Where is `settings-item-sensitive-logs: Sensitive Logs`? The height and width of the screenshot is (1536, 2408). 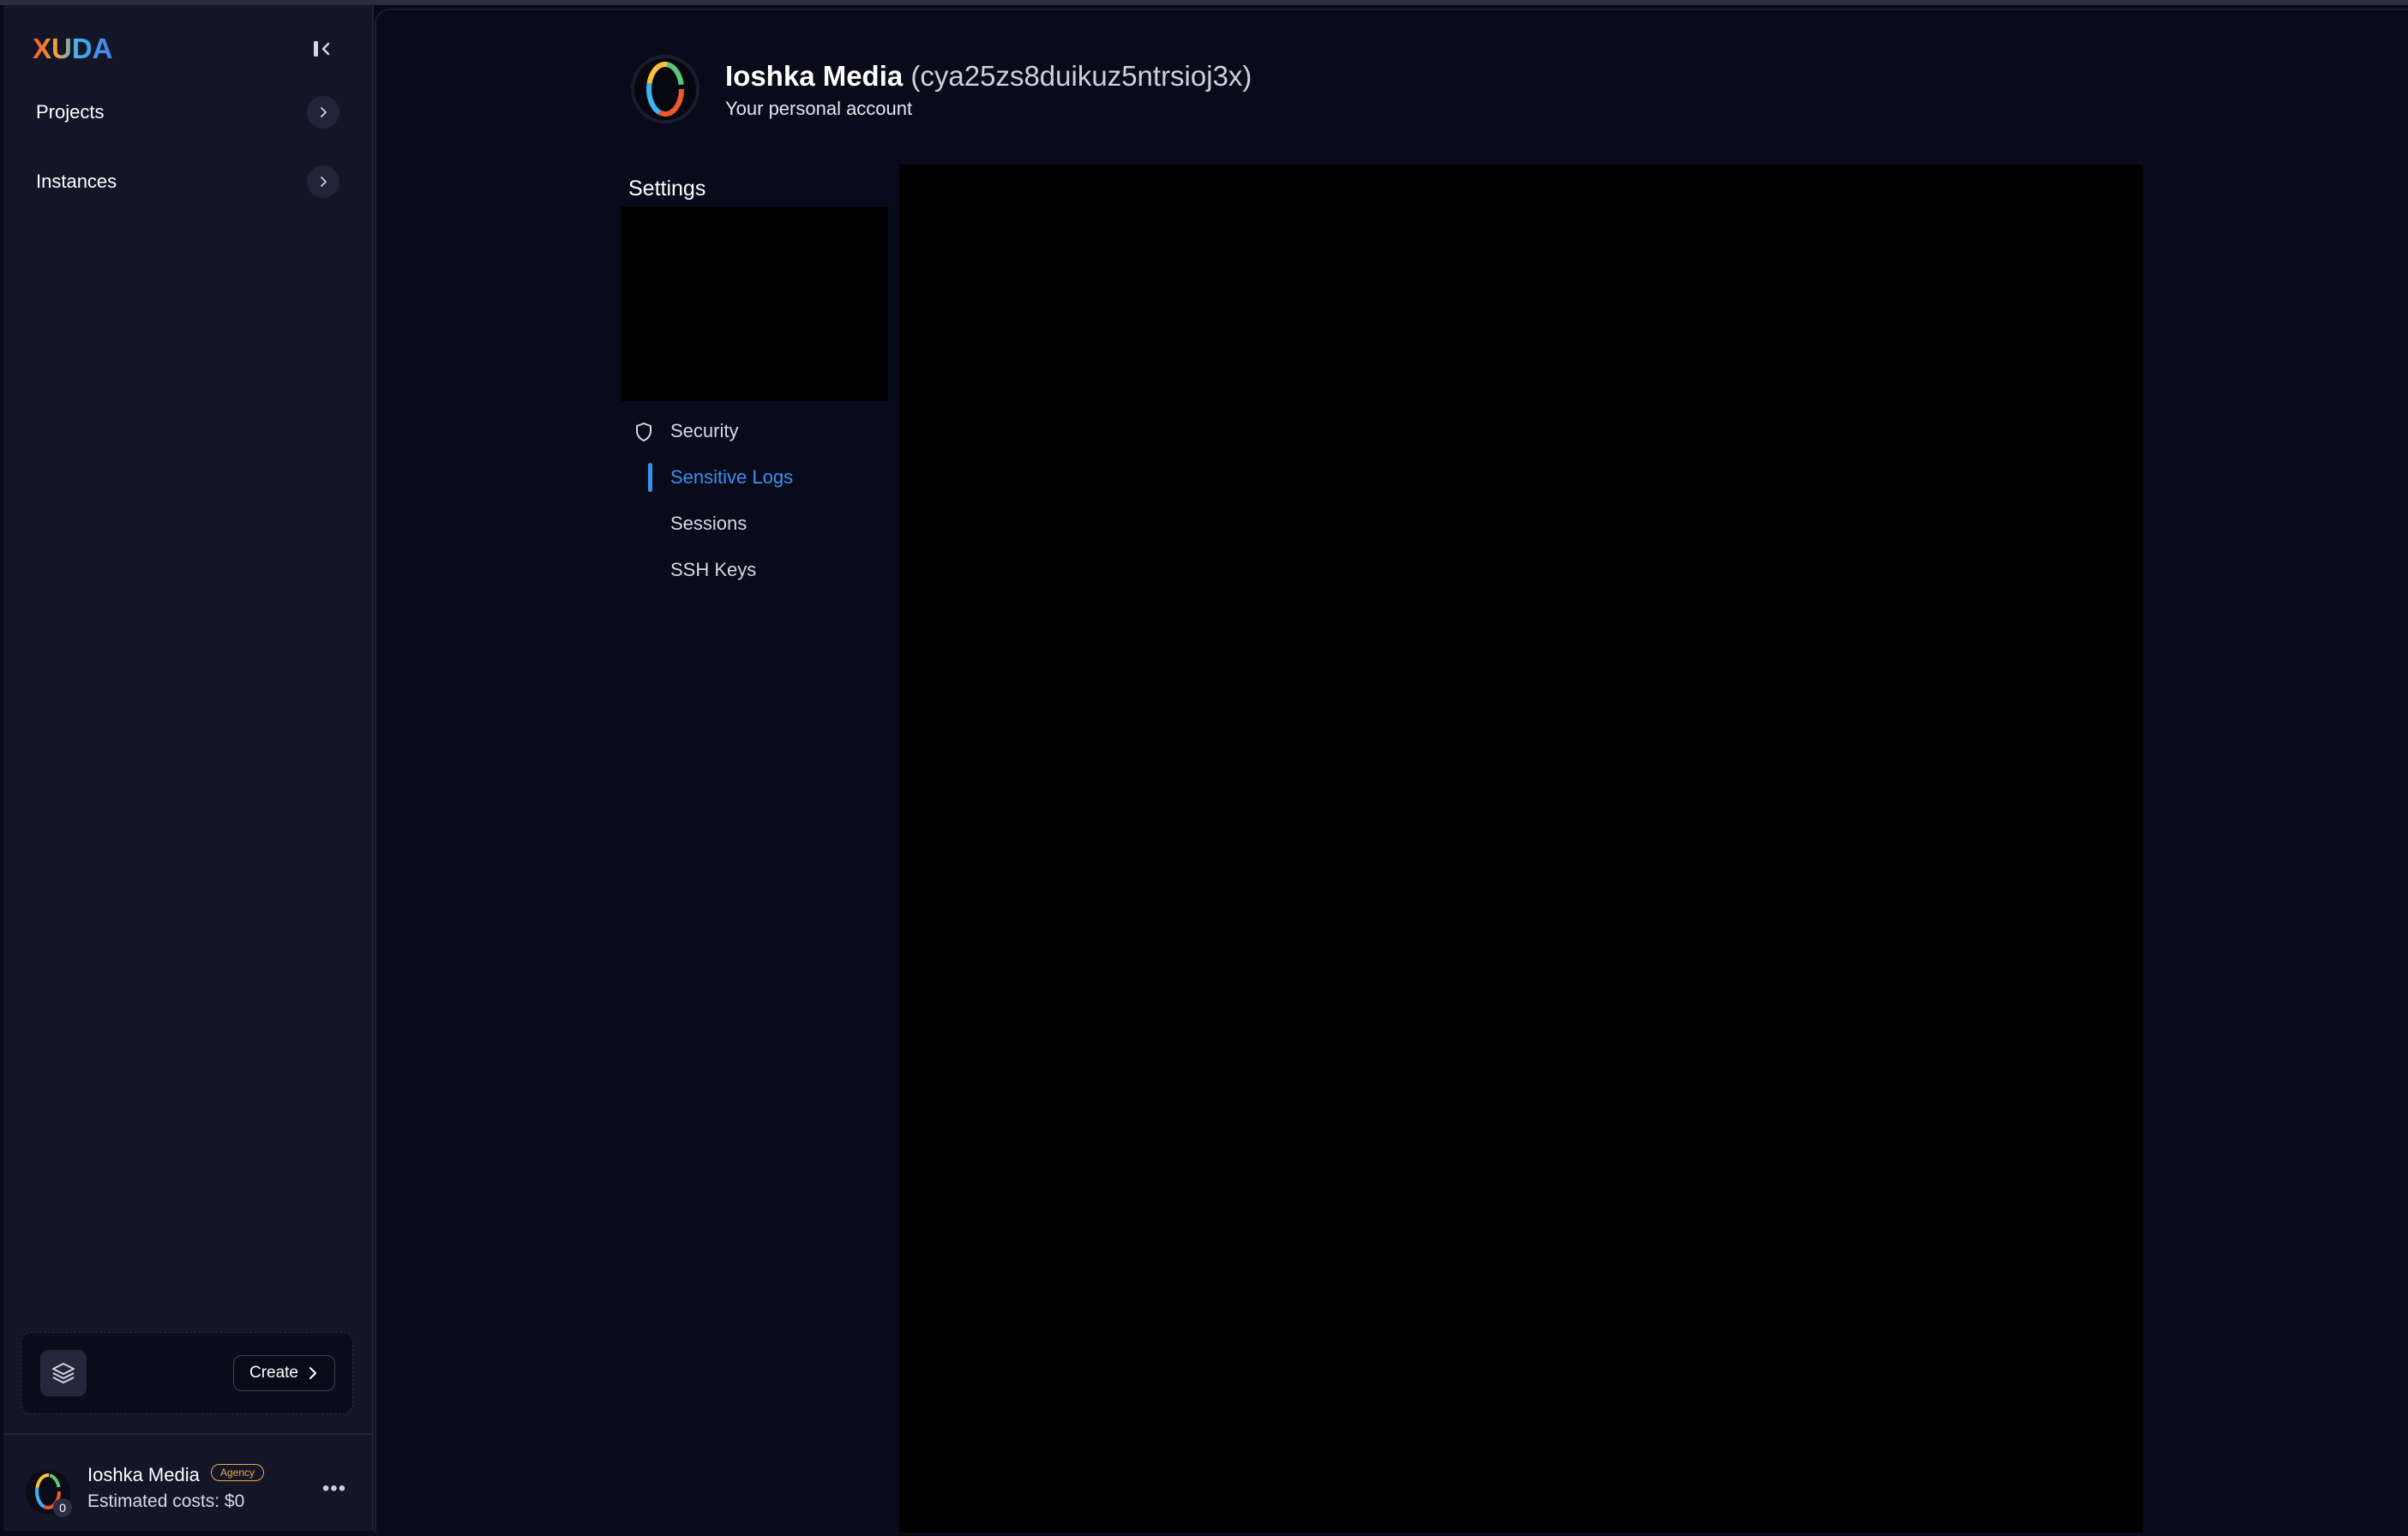 settings-item-sensitive-logs: Sensitive Logs is located at coordinates (755, 477).